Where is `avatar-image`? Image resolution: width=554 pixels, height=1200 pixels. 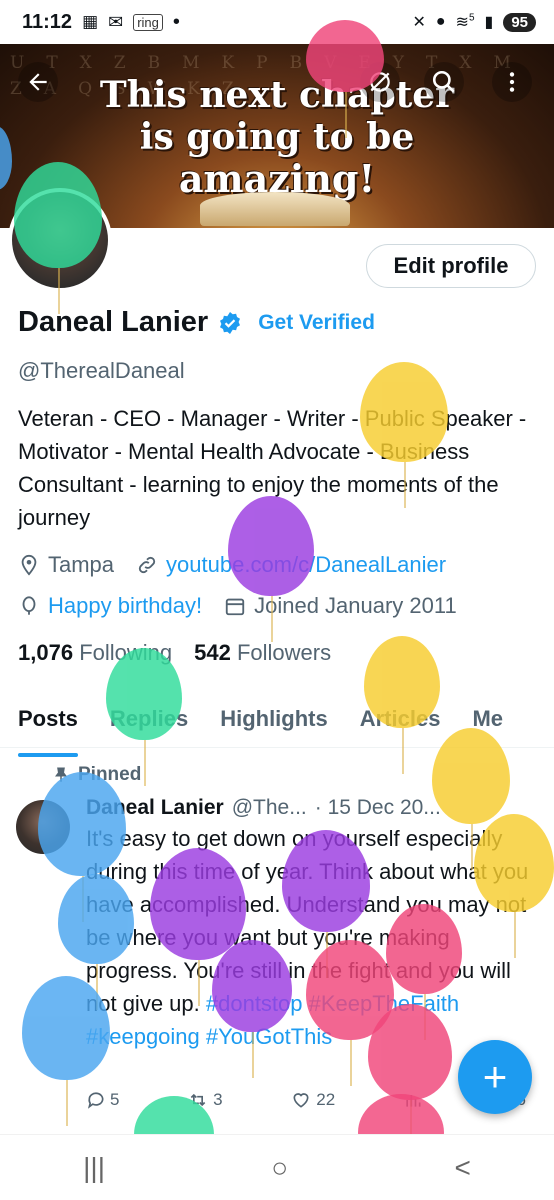
avatar-image is located at coordinates (60, 240).